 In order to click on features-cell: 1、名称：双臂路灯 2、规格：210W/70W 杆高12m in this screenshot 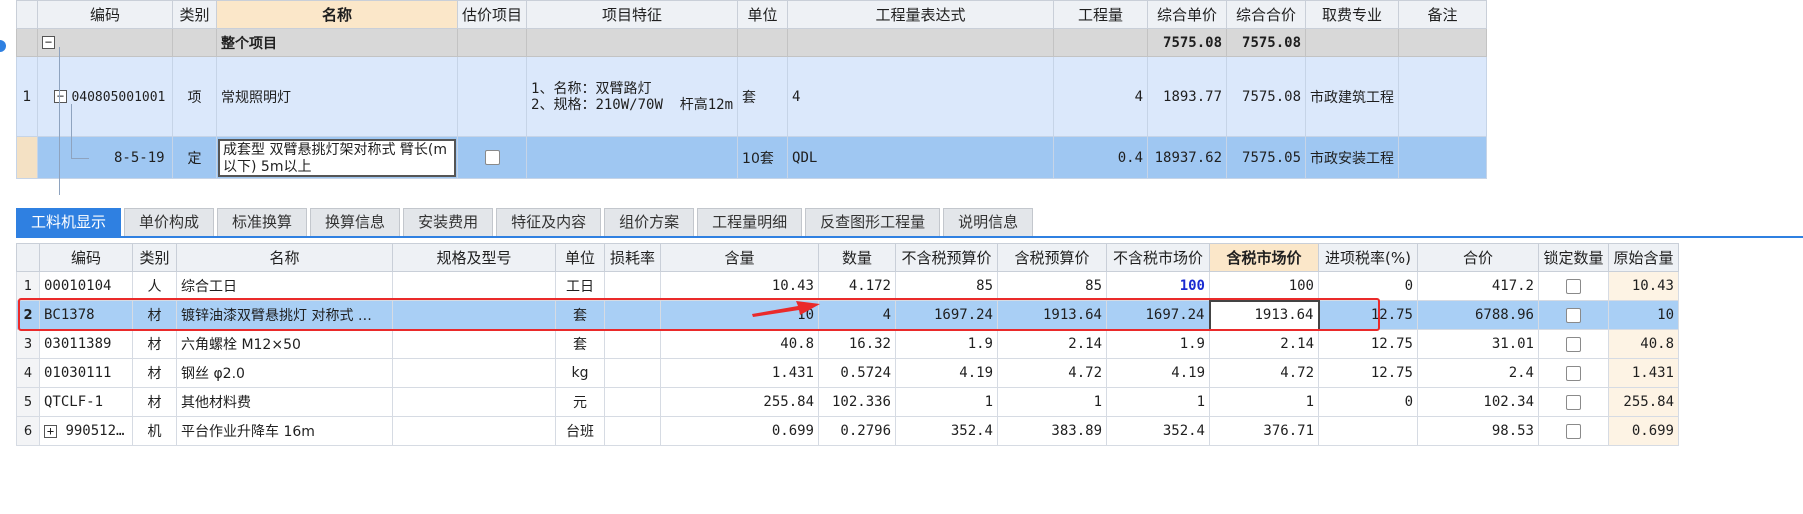, I will do `click(632, 96)`.